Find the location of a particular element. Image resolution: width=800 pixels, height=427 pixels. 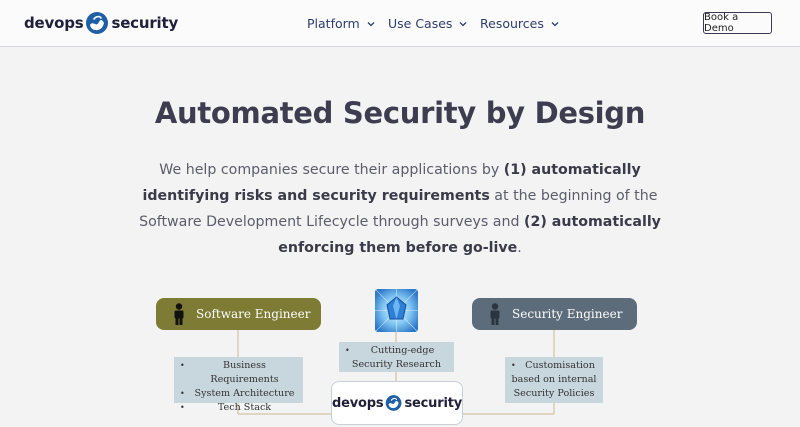

list-item: Security Policies is located at coordinates (554, 393).